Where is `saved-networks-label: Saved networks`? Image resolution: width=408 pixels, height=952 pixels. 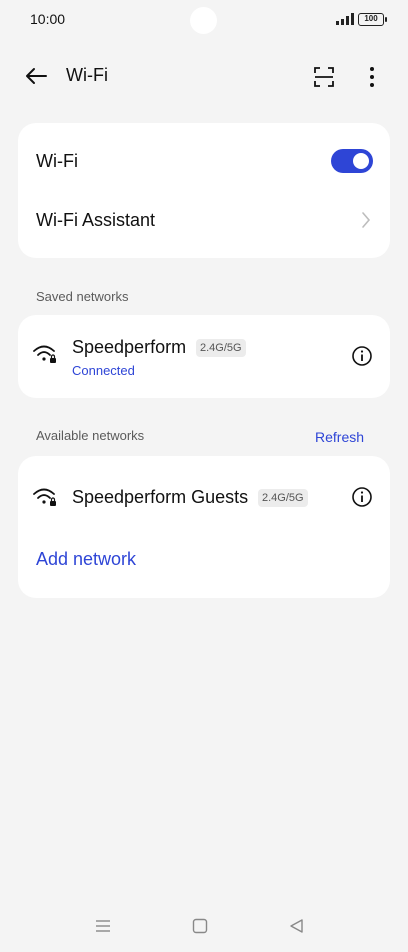
saved-networks-label: Saved networks is located at coordinates (82, 296).